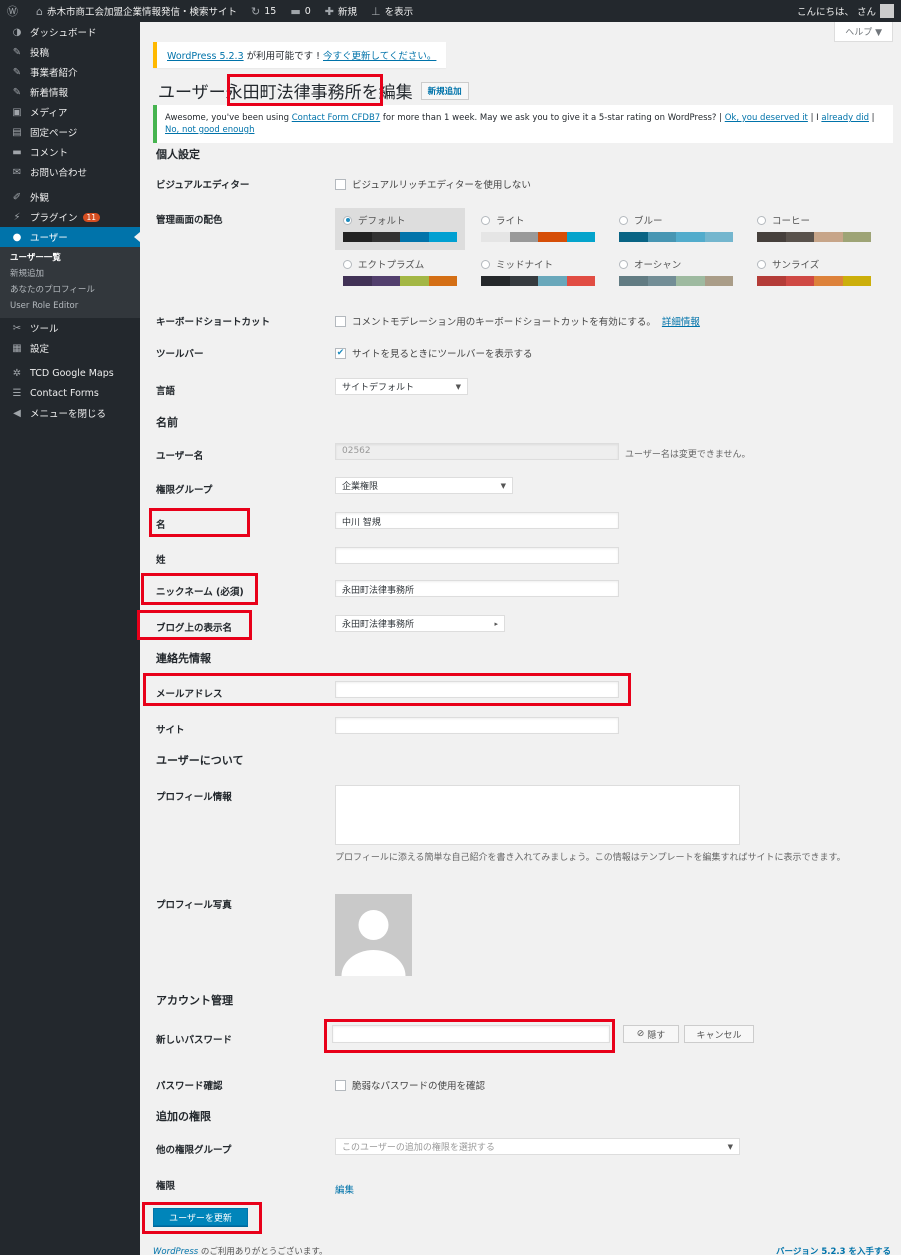 This screenshot has width=901, height=1255. What do you see at coordinates (70, 92) in the screenshot?
I see `sidebar-item: ✎ 新着情報` at bounding box center [70, 92].